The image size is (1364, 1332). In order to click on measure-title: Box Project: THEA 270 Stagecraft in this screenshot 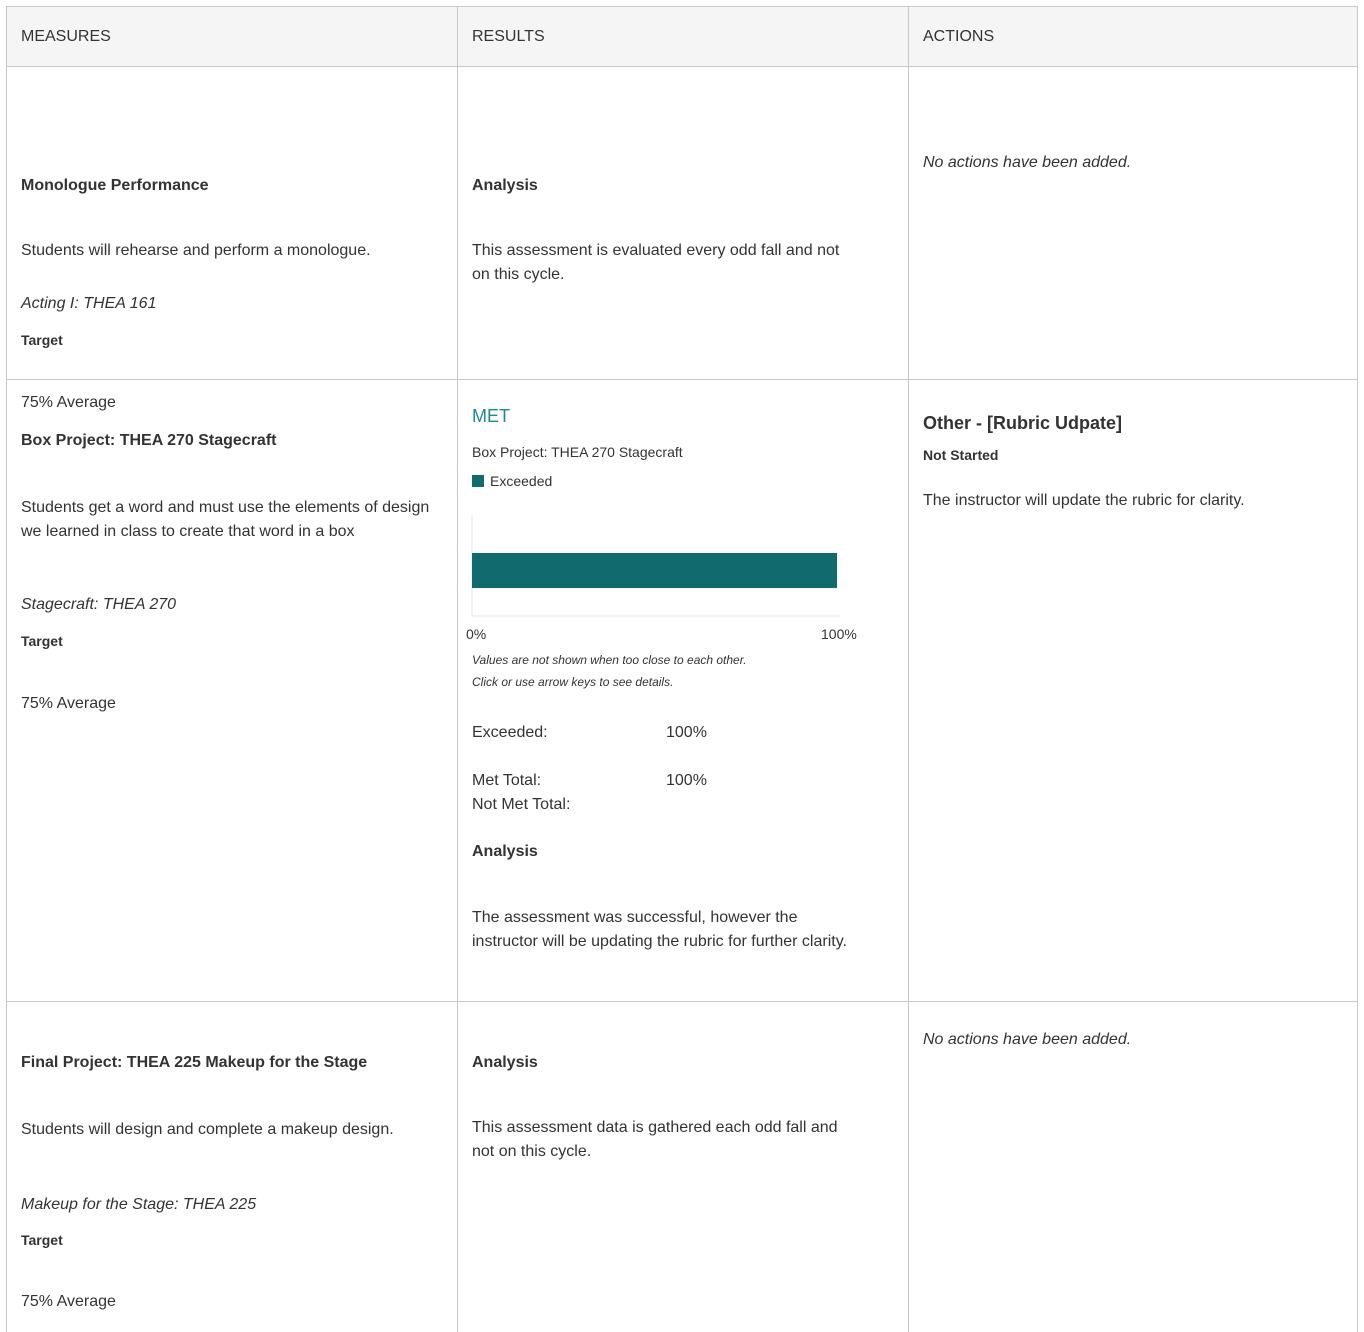, I will do `click(149, 440)`.